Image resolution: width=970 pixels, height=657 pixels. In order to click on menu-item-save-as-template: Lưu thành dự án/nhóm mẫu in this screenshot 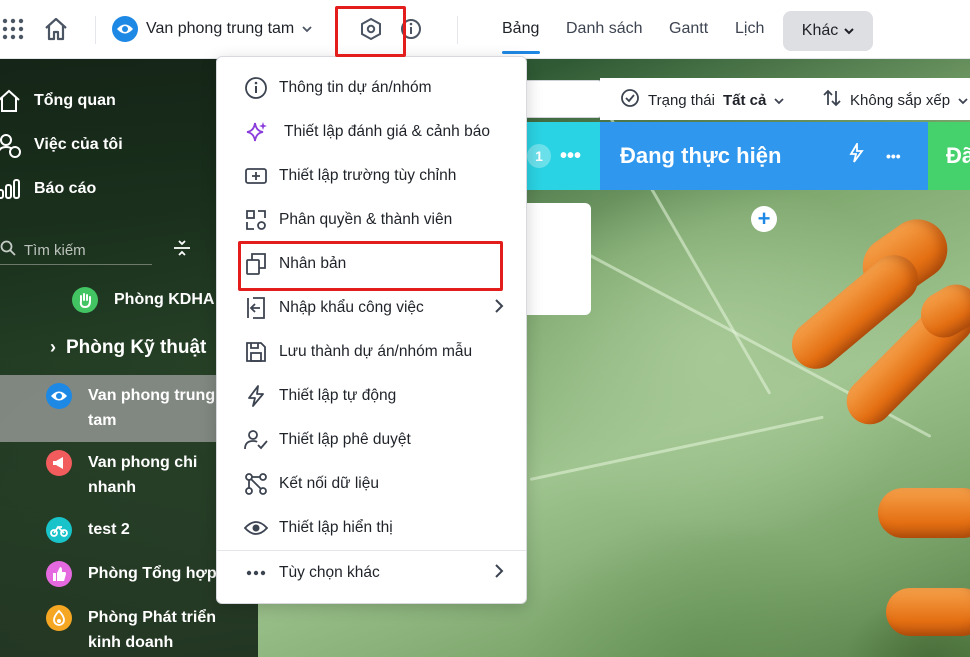, I will do `click(371, 352)`.